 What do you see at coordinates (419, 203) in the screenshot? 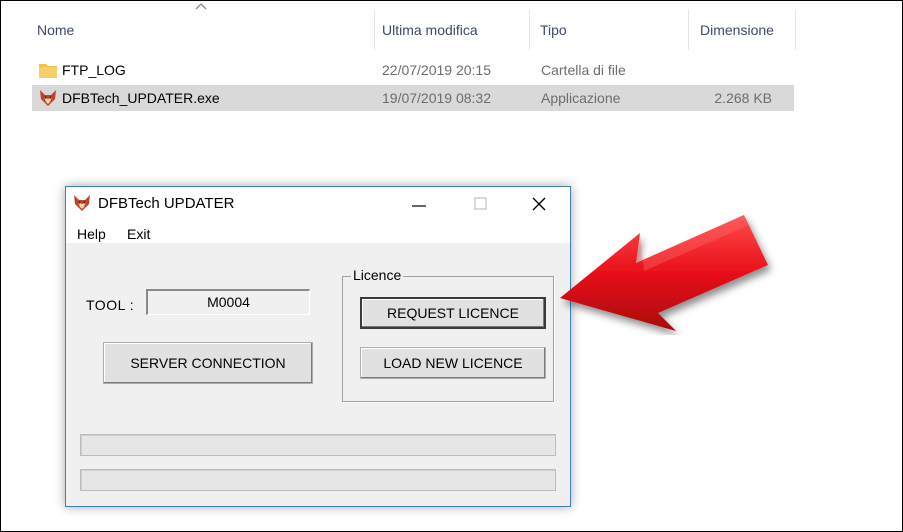
I see `minimize-button` at bounding box center [419, 203].